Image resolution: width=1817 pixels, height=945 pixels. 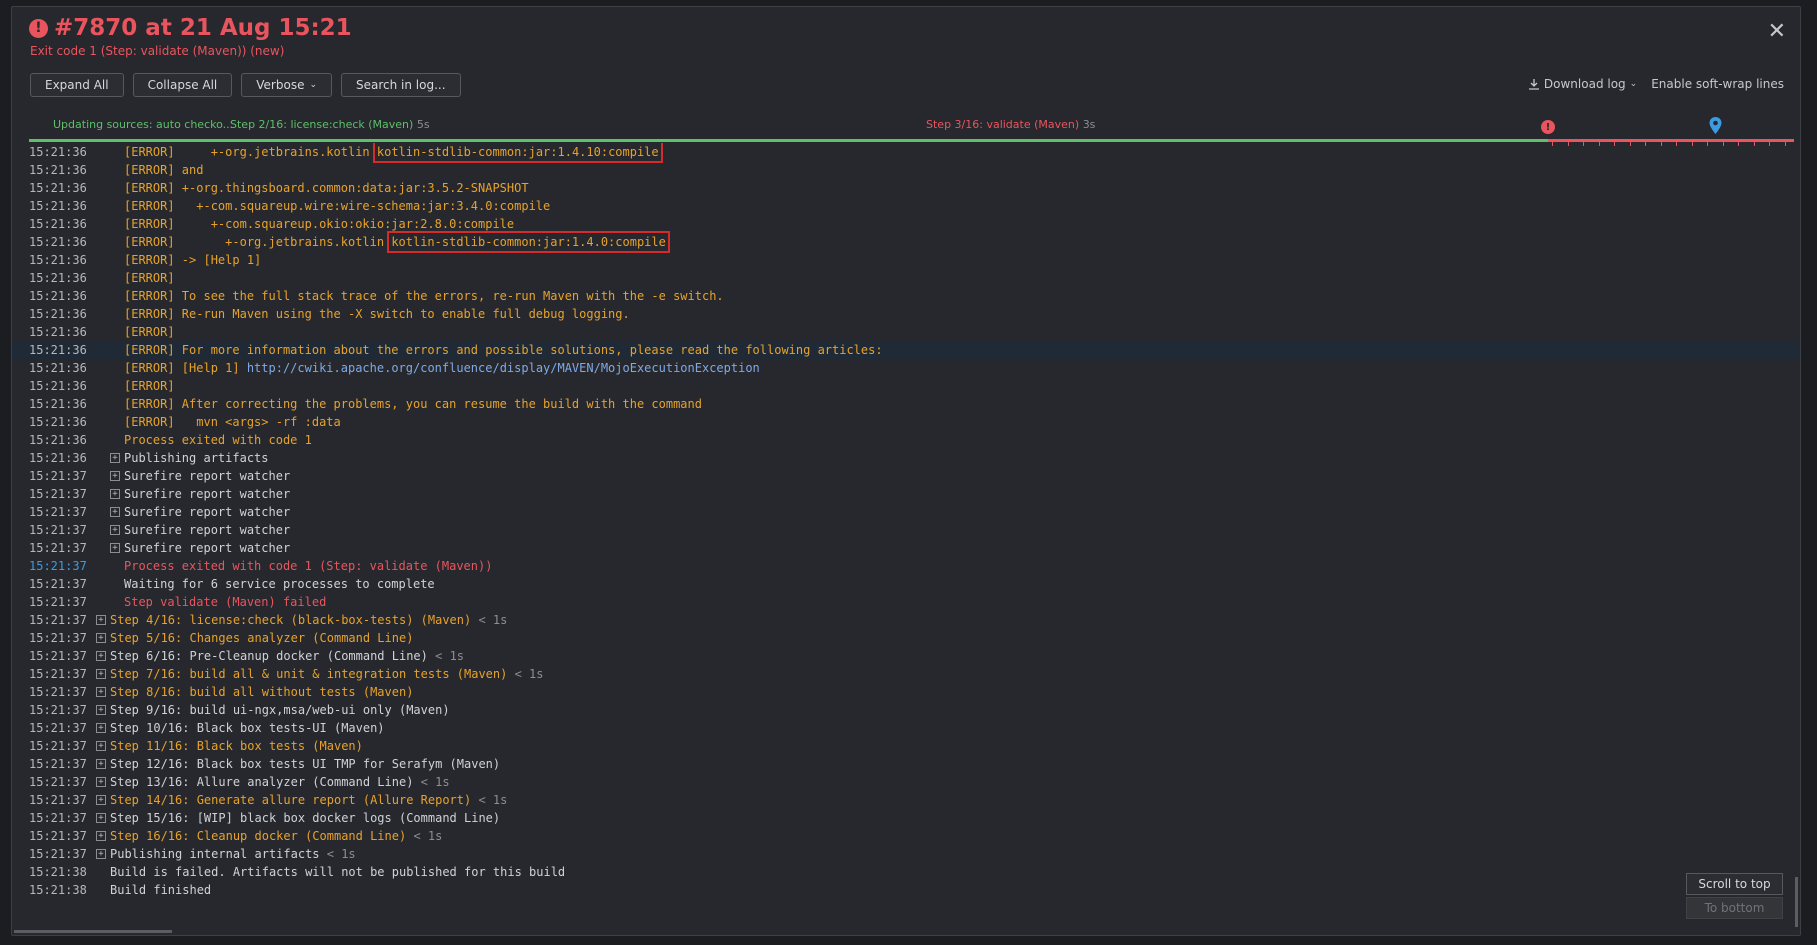 I want to click on log-text: [ERROR] [Help 1], so click(x=185, y=368).